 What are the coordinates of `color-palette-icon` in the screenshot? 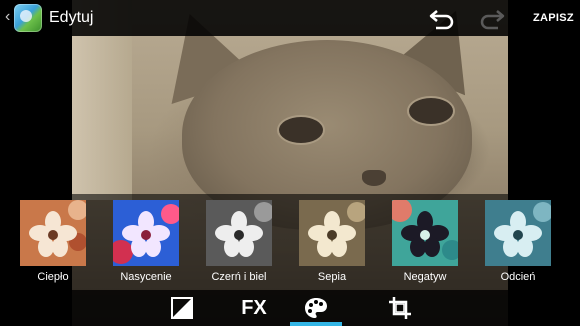 It's located at (316, 308).